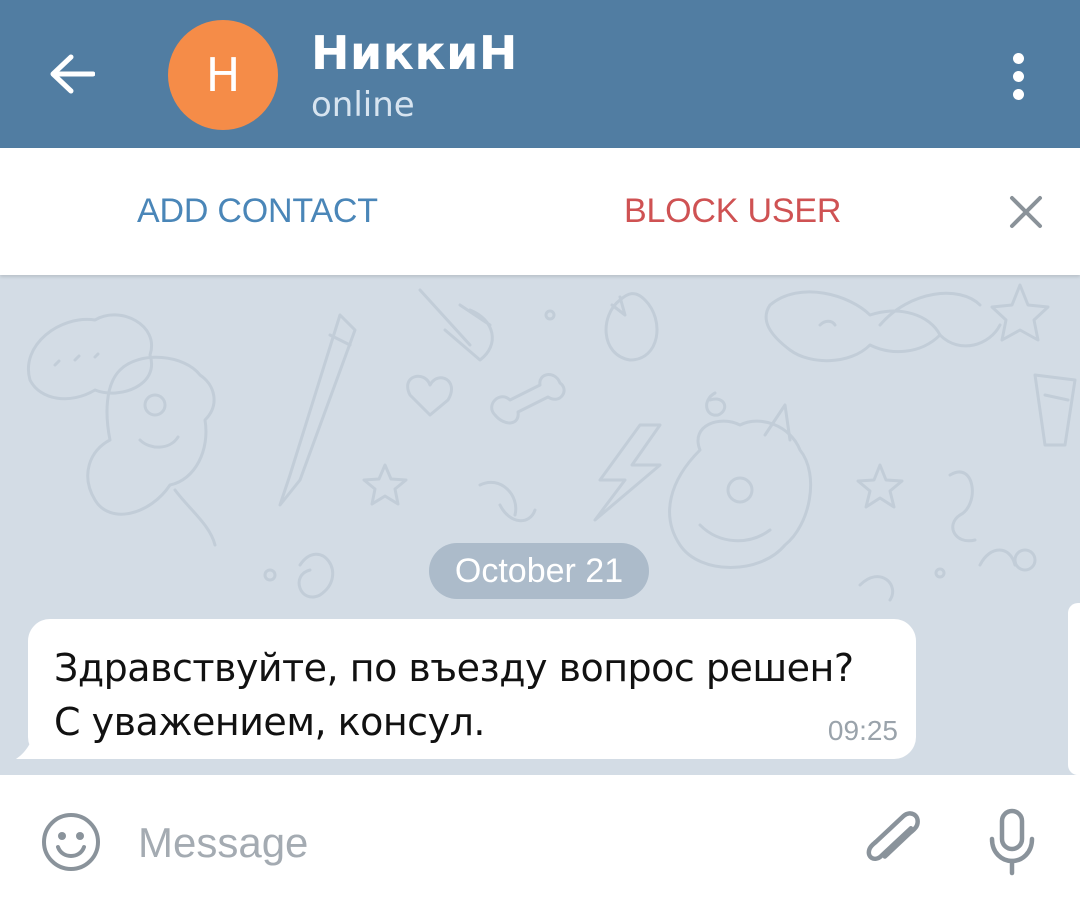  I want to click on message-input-bar, so click(540, 839).